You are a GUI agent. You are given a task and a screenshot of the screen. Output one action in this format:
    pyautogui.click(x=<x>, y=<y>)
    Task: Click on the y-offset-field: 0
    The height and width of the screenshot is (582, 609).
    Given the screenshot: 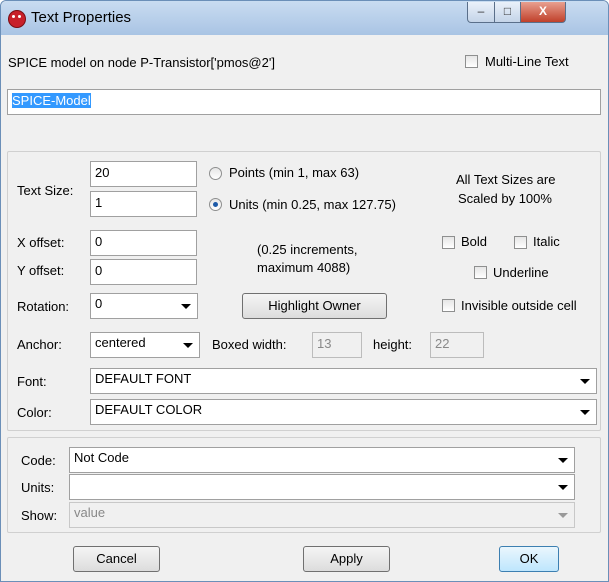 What is the action you would take?
    pyautogui.click(x=143, y=272)
    